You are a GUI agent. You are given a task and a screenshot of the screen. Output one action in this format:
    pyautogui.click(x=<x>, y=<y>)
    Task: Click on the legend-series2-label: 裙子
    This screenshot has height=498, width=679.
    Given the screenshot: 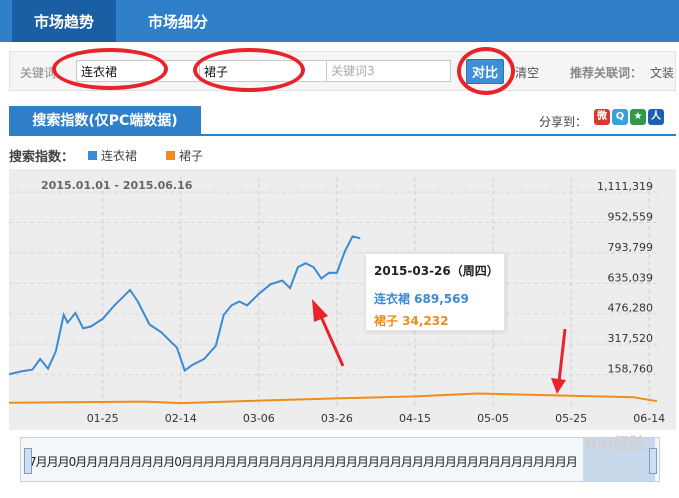 What is the action you would take?
    pyautogui.click(x=191, y=156)
    